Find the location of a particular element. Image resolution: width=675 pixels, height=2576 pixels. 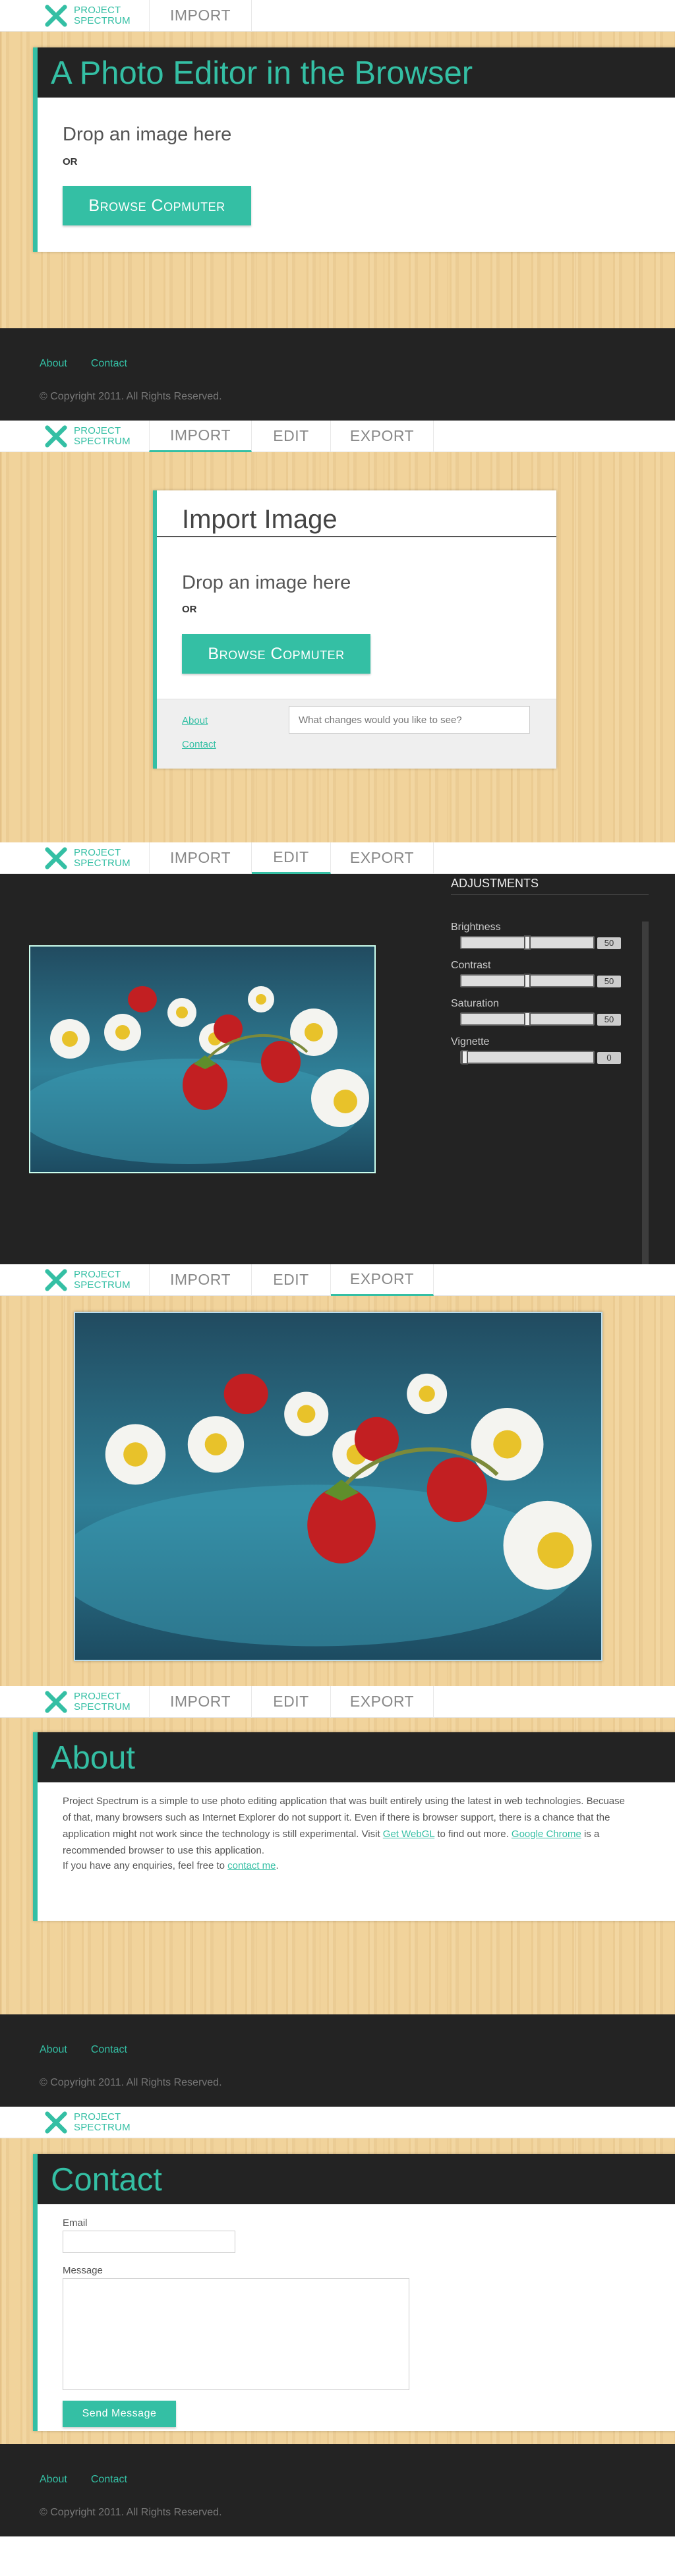

contact-me-link: contact me is located at coordinates (251, 1865).